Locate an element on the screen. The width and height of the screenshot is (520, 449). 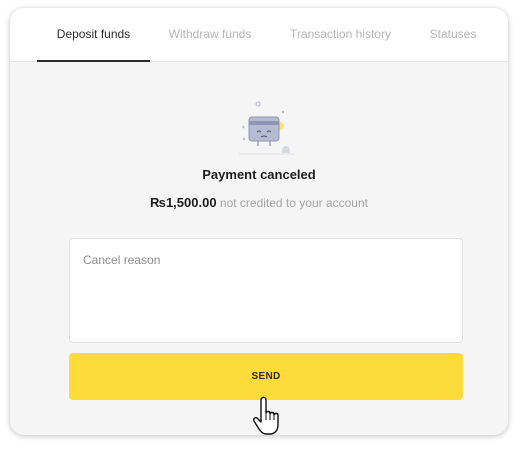
tab-withdraw-funds: Withdraw funds is located at coordinates (210, 35).